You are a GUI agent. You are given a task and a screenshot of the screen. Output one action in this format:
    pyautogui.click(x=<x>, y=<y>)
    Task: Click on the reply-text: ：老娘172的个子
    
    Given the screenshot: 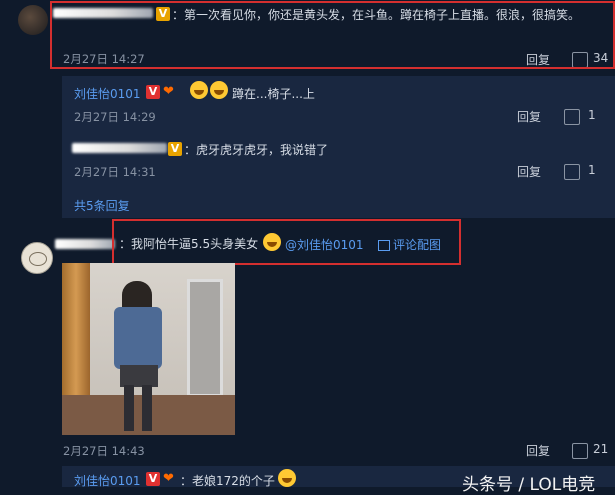 What is the action you would take?
    pyautogui.click(x=227, y=481)
    